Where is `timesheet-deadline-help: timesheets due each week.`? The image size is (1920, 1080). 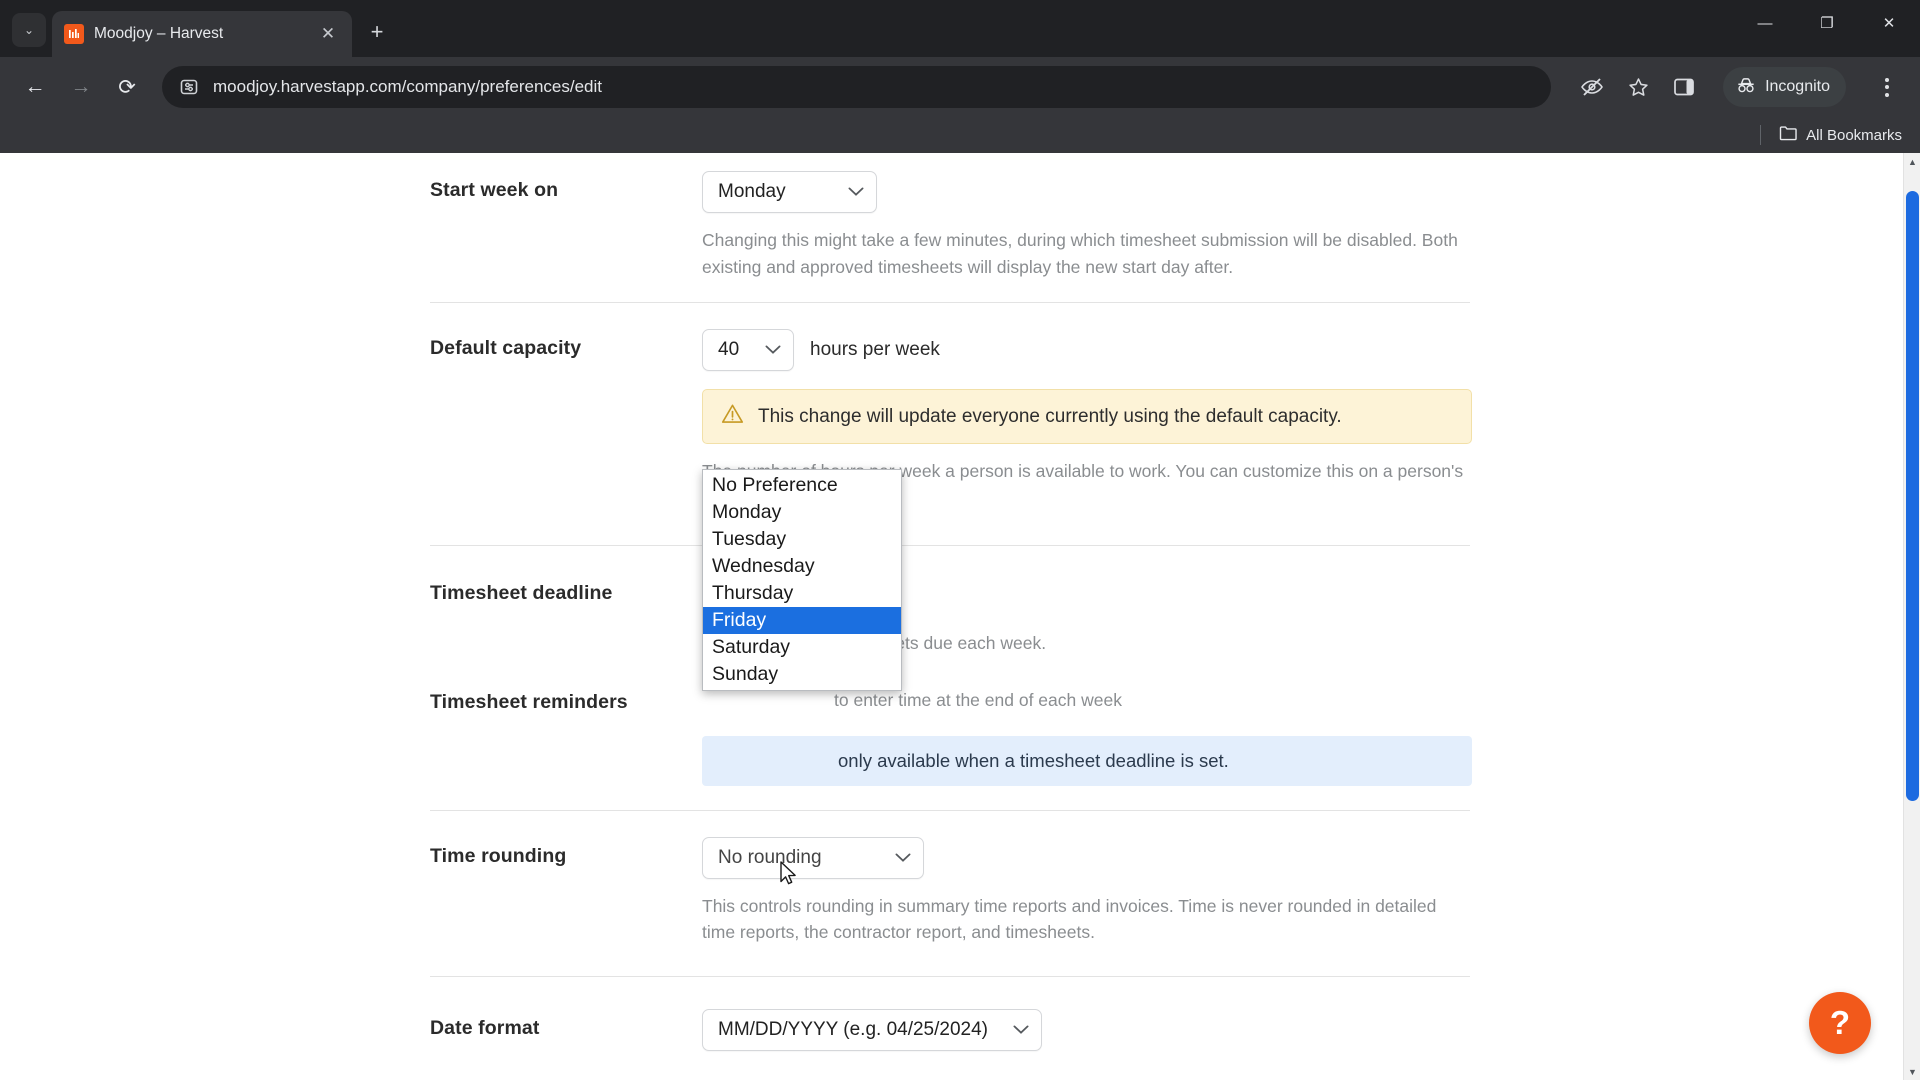 timesheet-deadline-help: timesheets due each week. is located at coordinates (940, 643).